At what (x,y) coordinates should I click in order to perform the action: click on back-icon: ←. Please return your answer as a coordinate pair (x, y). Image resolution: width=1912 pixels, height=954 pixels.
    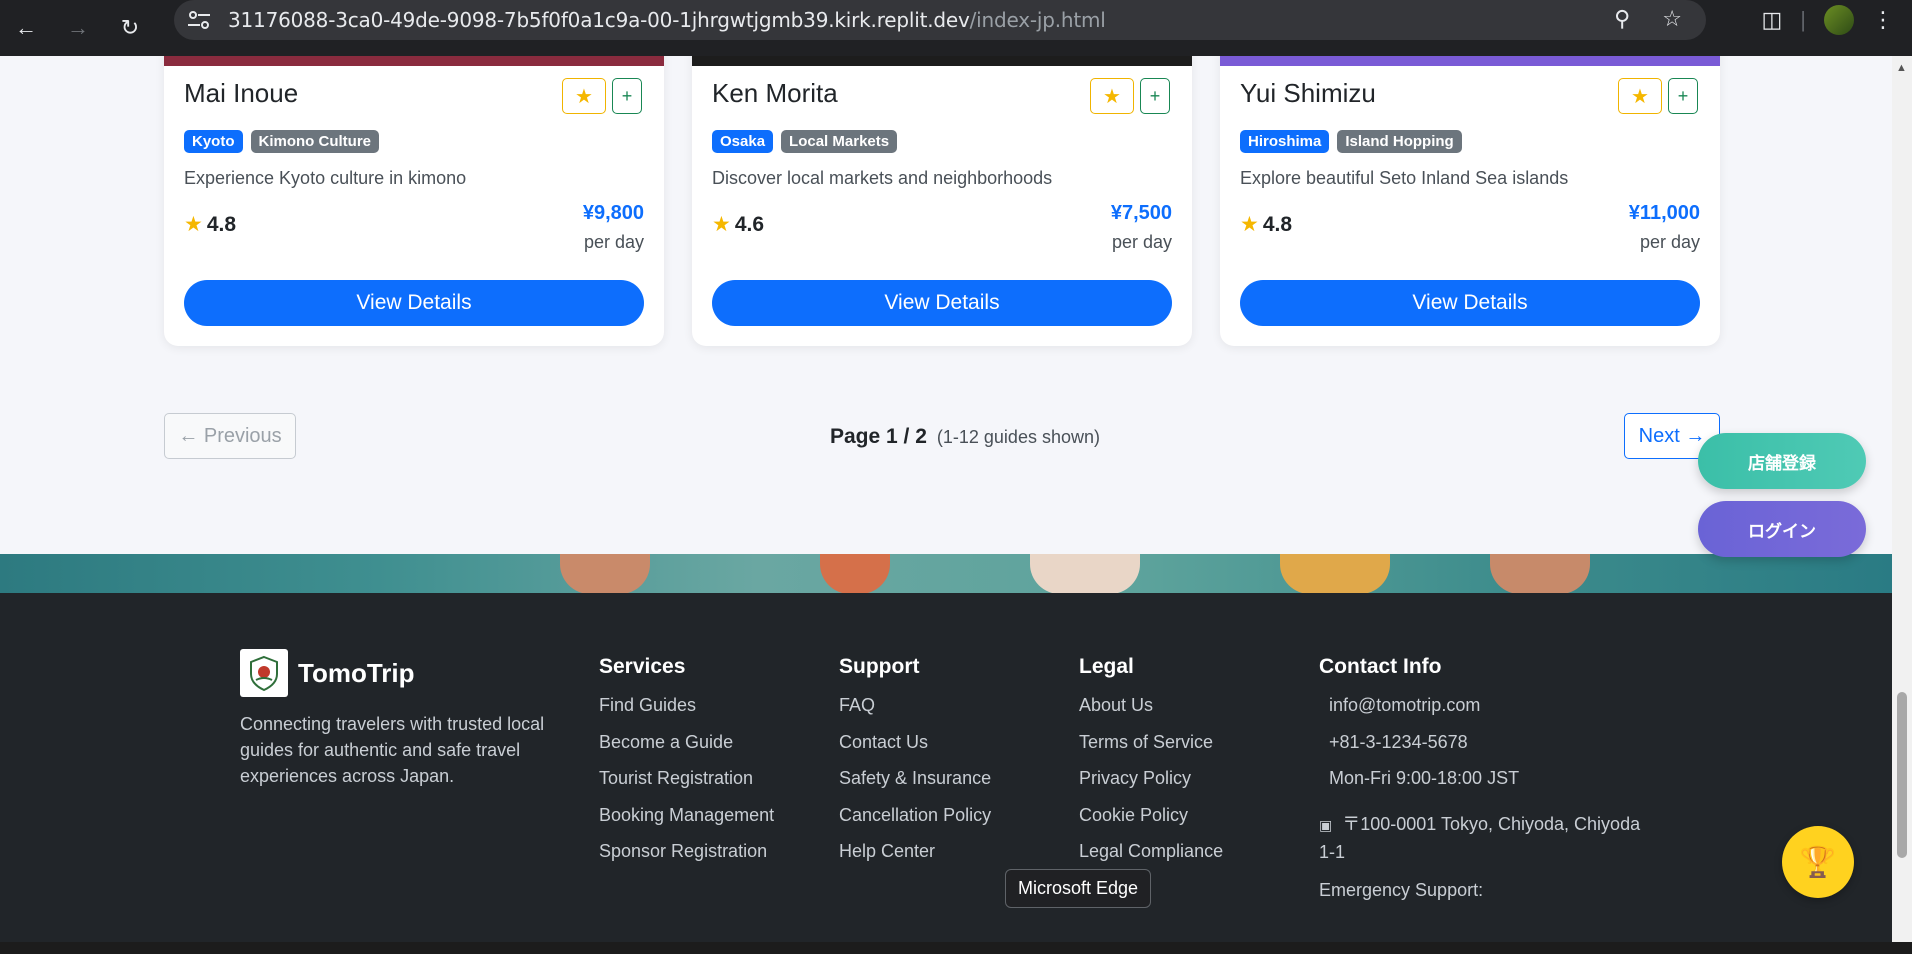
    Looking at the image, I should click on (26, 28).